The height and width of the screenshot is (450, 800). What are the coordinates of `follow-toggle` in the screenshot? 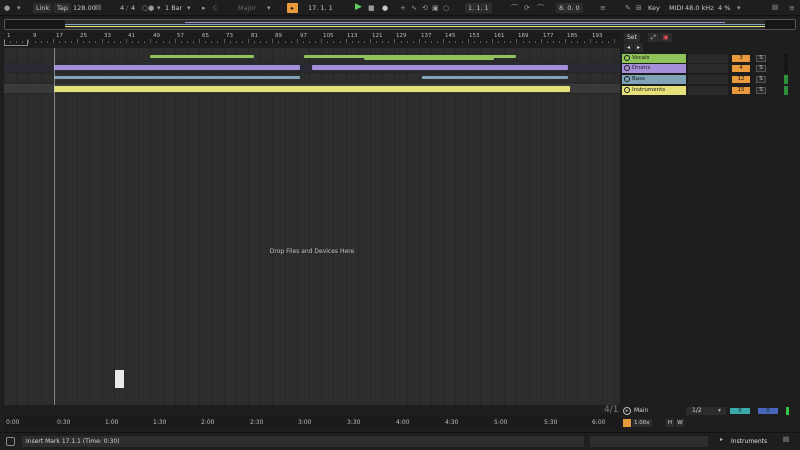 It's located at (627, 423).